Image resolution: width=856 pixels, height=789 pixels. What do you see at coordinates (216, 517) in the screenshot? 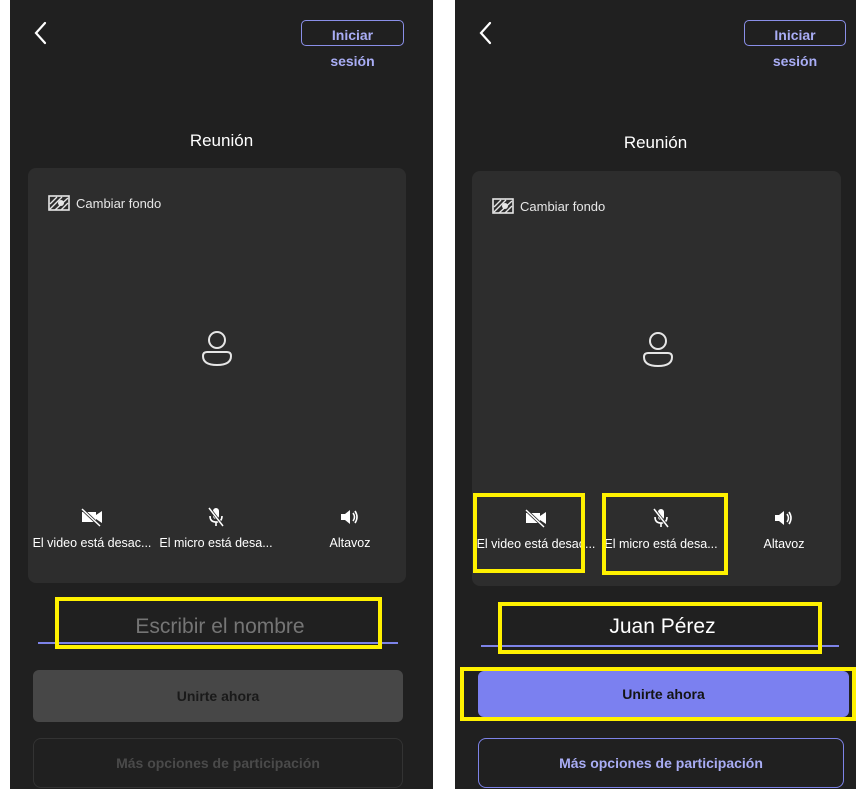
I see `mic-off-icon` at bounding box center [216, 517].